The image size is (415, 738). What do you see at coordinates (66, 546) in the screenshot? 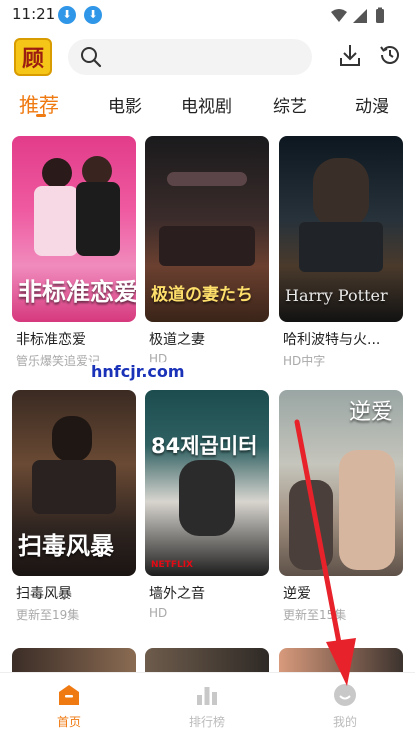
I see `poster-title-art: 扫毒风暴` at bounding box center [66, 546].